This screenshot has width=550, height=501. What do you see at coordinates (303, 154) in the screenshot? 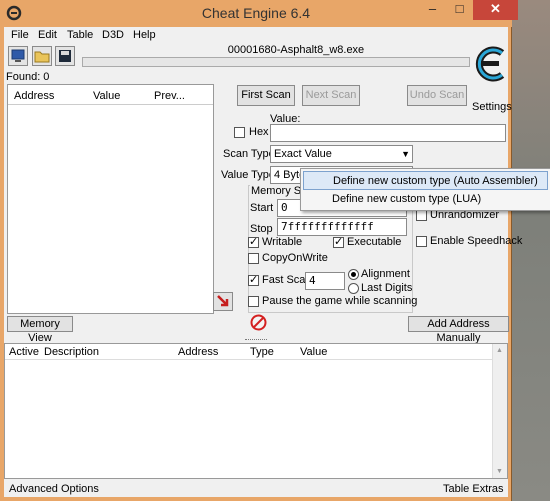
I see `scan-type-value: Exact Value` at bounding box center [303, 154].